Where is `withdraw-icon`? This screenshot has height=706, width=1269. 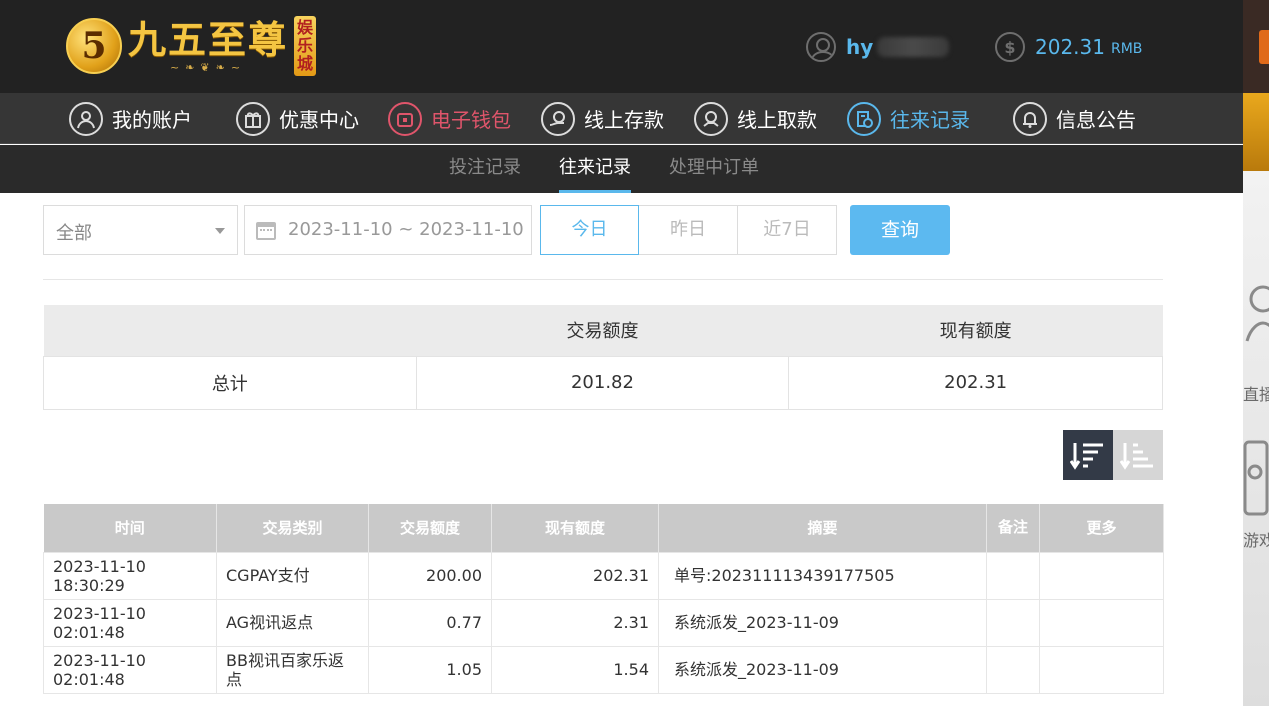 withdraw-icon is located at coordinates (711, 118).